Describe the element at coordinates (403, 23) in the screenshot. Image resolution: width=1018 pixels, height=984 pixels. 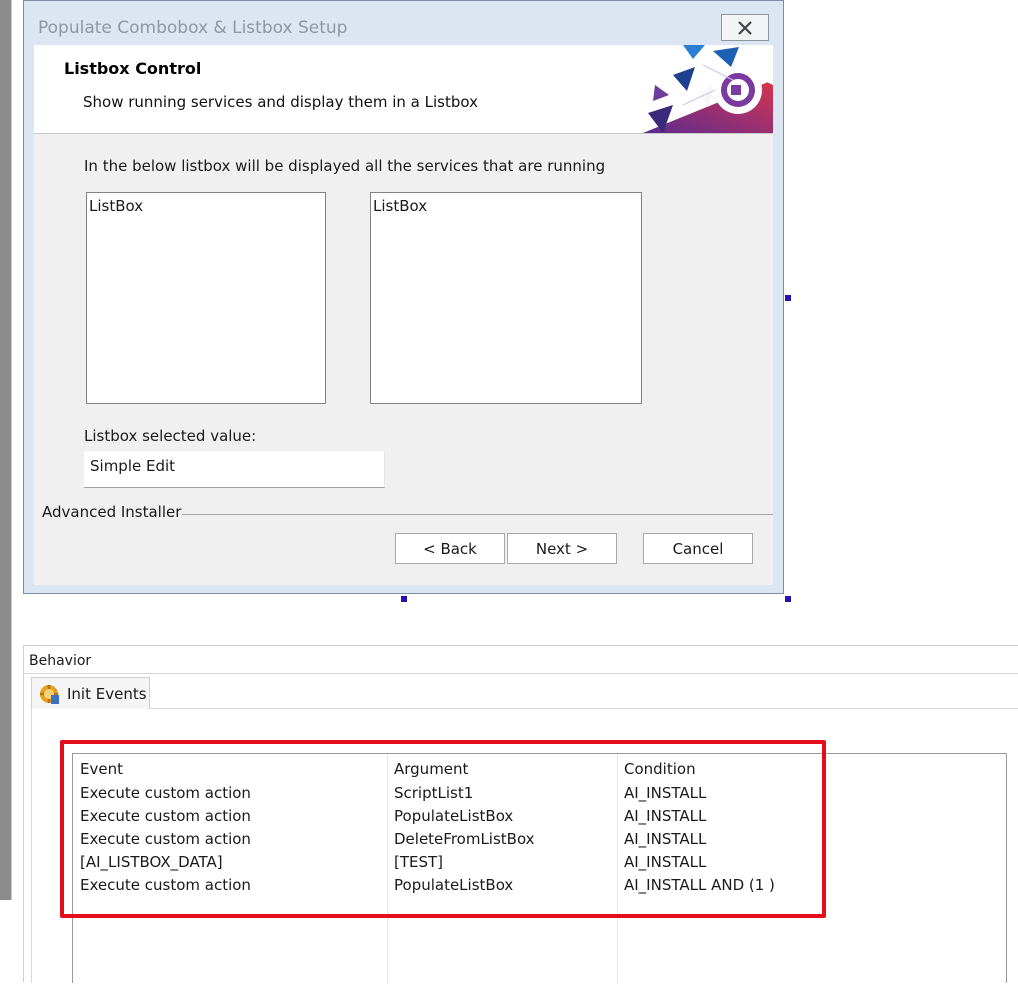
I see `dialog-titlebar: Populate Combobox & Listbox Setup` at that location.